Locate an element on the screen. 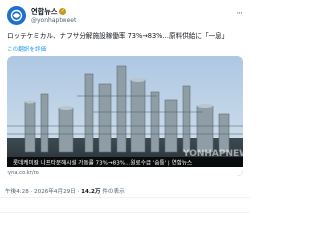 This screenshot has width=320, height=250. verified-badge-icon: ✓ is located at coordinates (63, 11).